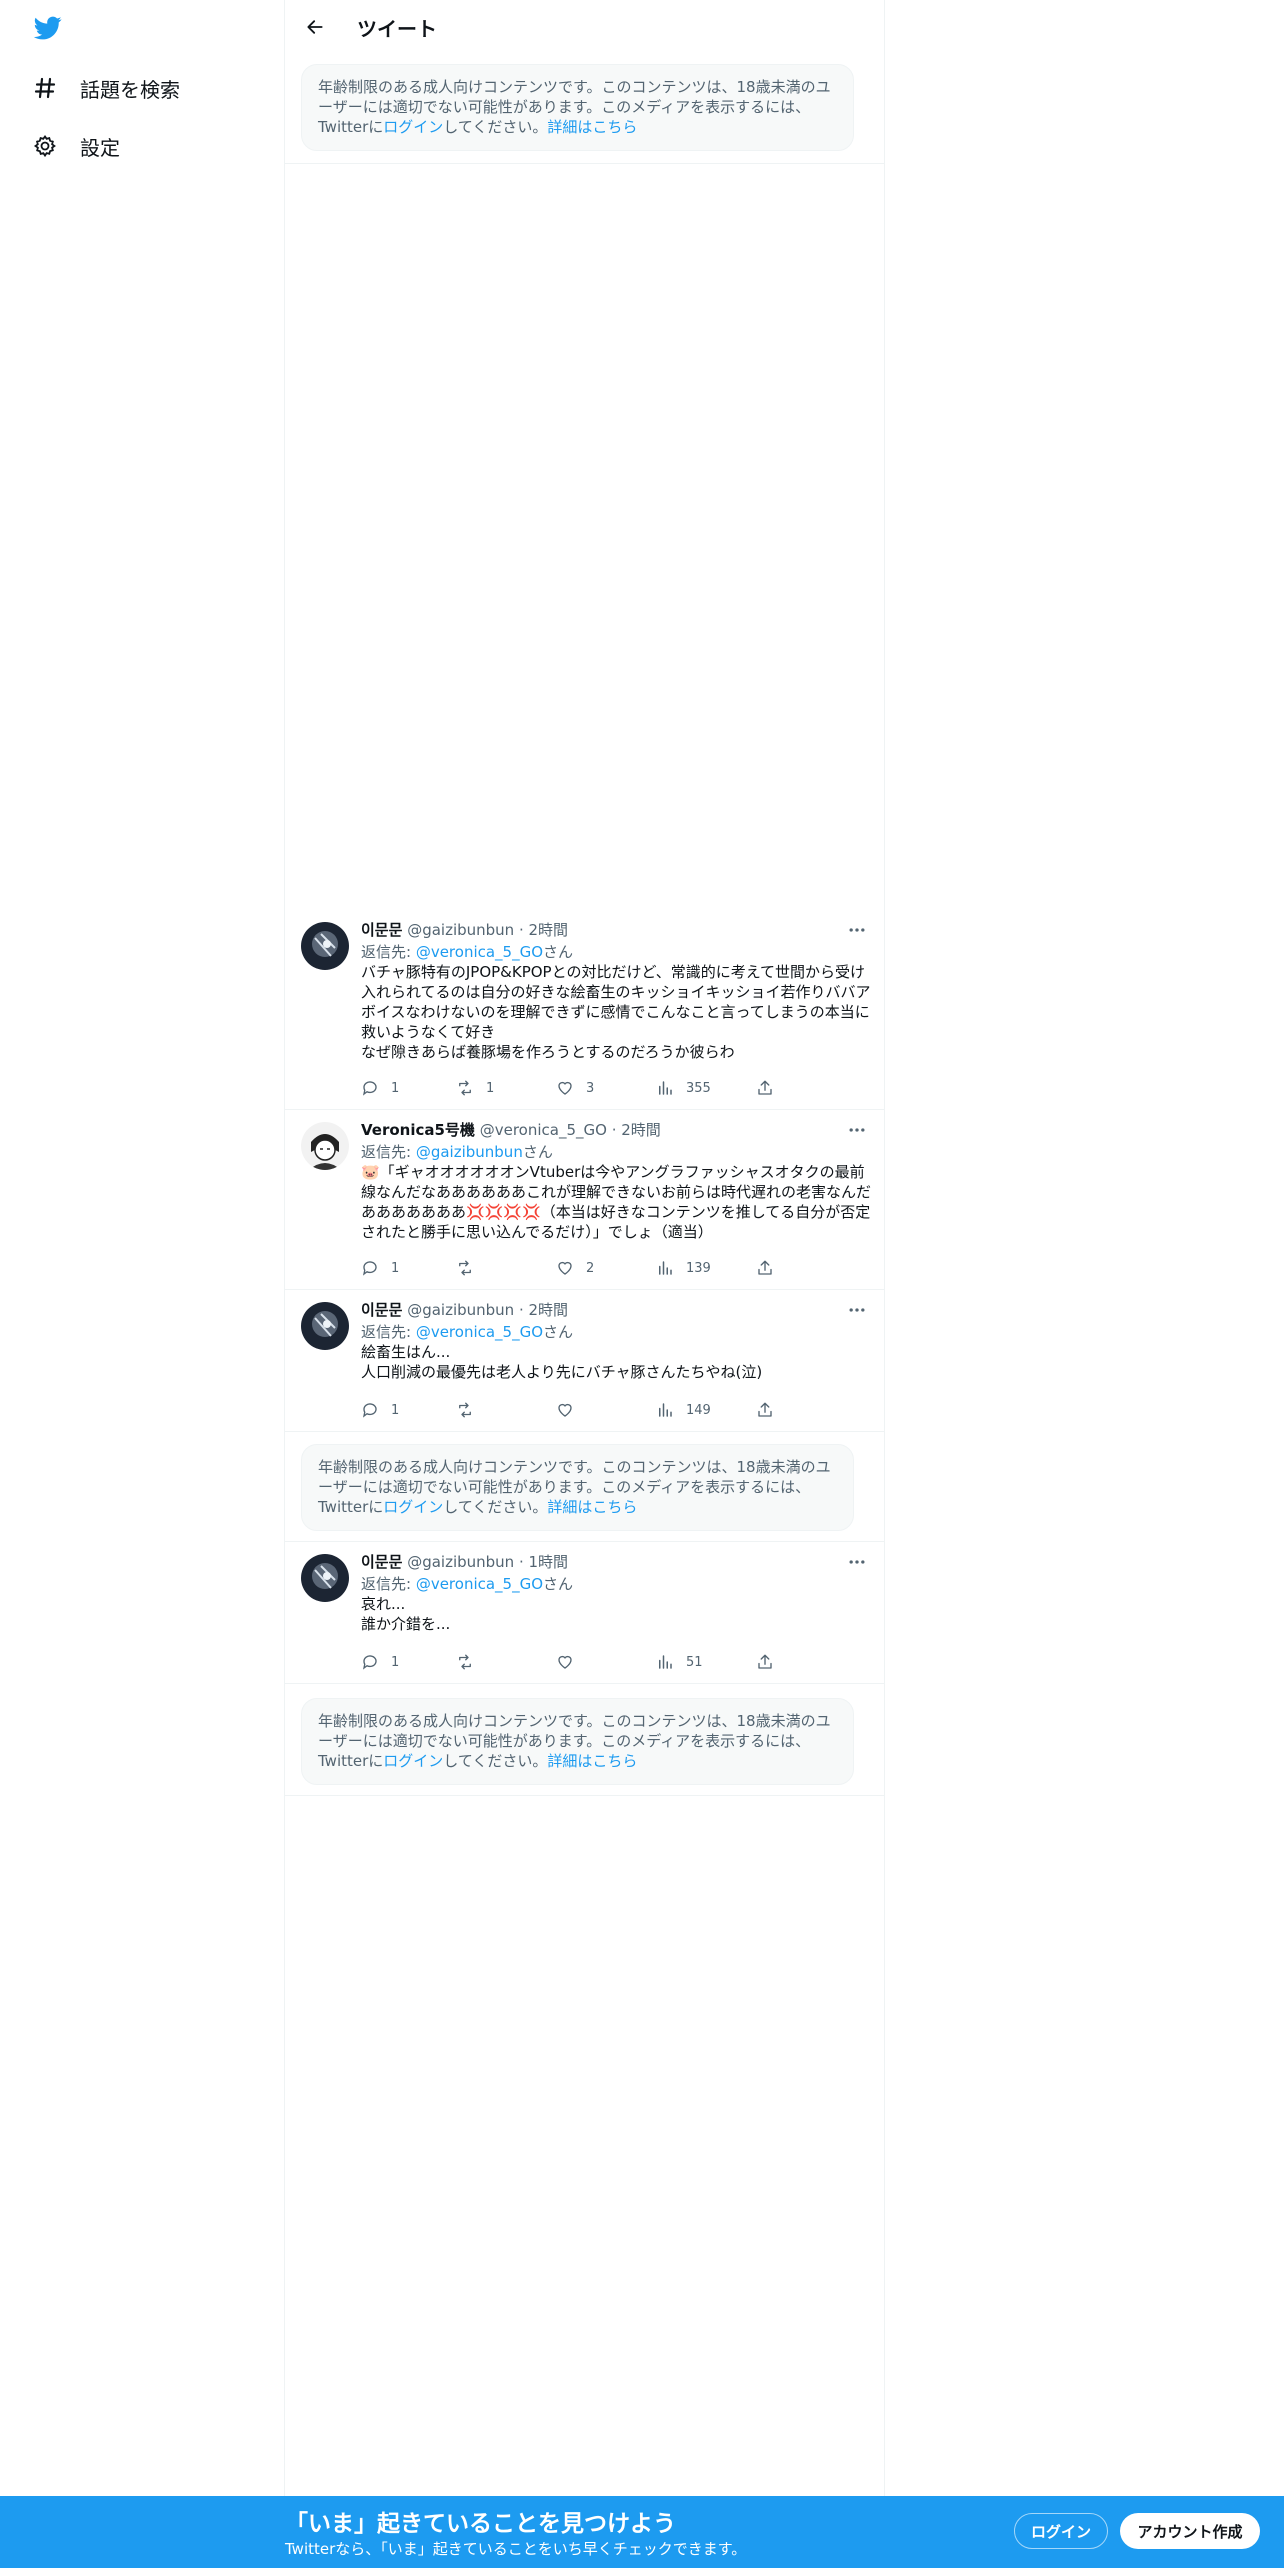 Image resolution: width=1284 pixels, height=2568 pixels. I want to click on views-button: 51, so click(679, 1662).